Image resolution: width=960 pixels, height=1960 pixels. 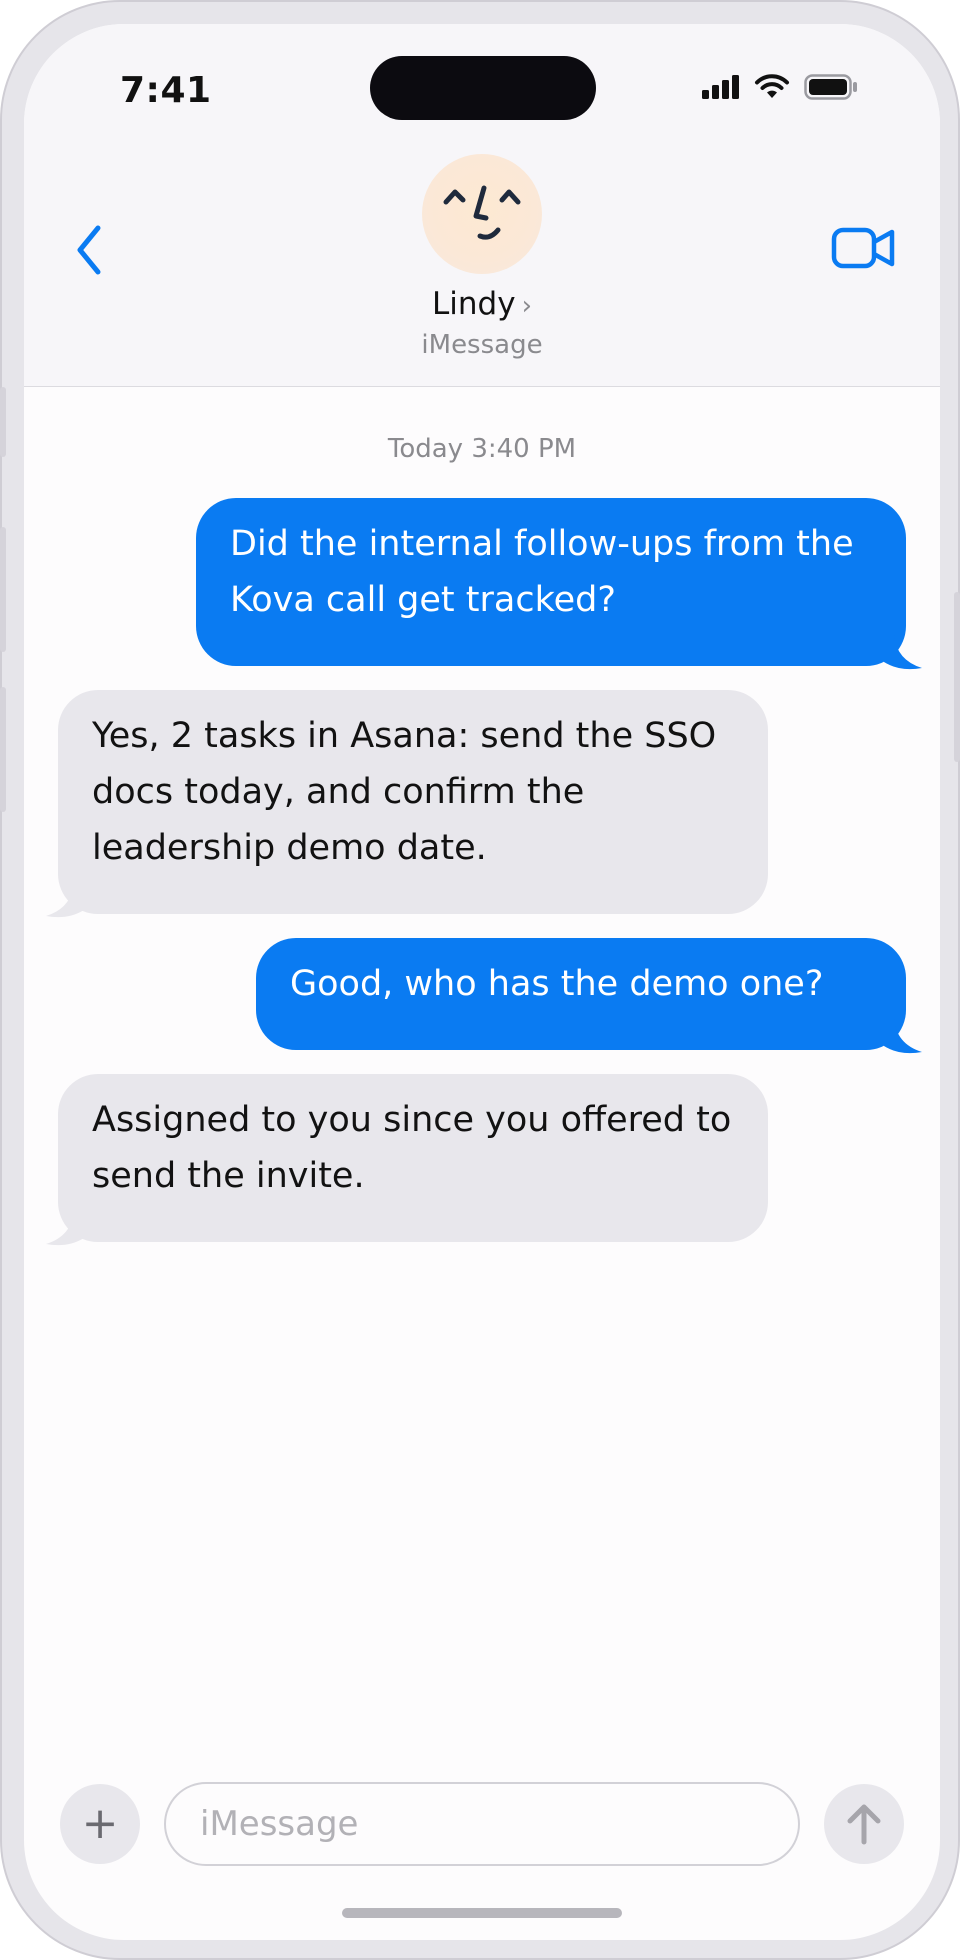 I want to click on wifi-icon, so click(x=772, y=86).